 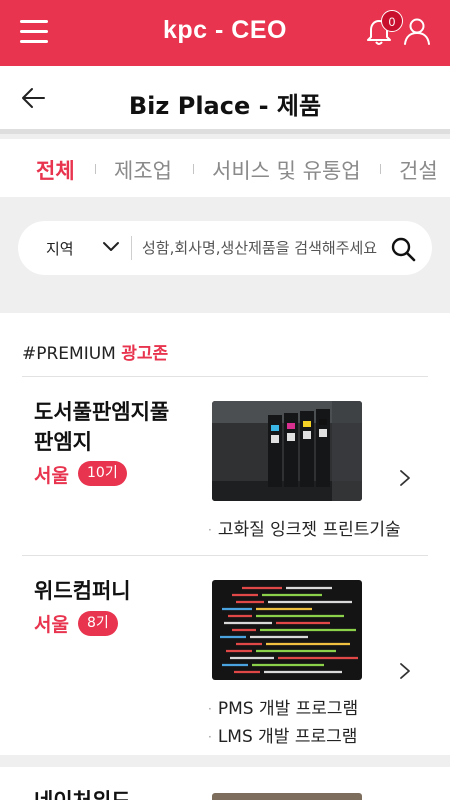 What do you see at coordinates (225, 106) in the screenshot?
I see `page-title: Biz Place - 제품` at bounding box center [225, 106].